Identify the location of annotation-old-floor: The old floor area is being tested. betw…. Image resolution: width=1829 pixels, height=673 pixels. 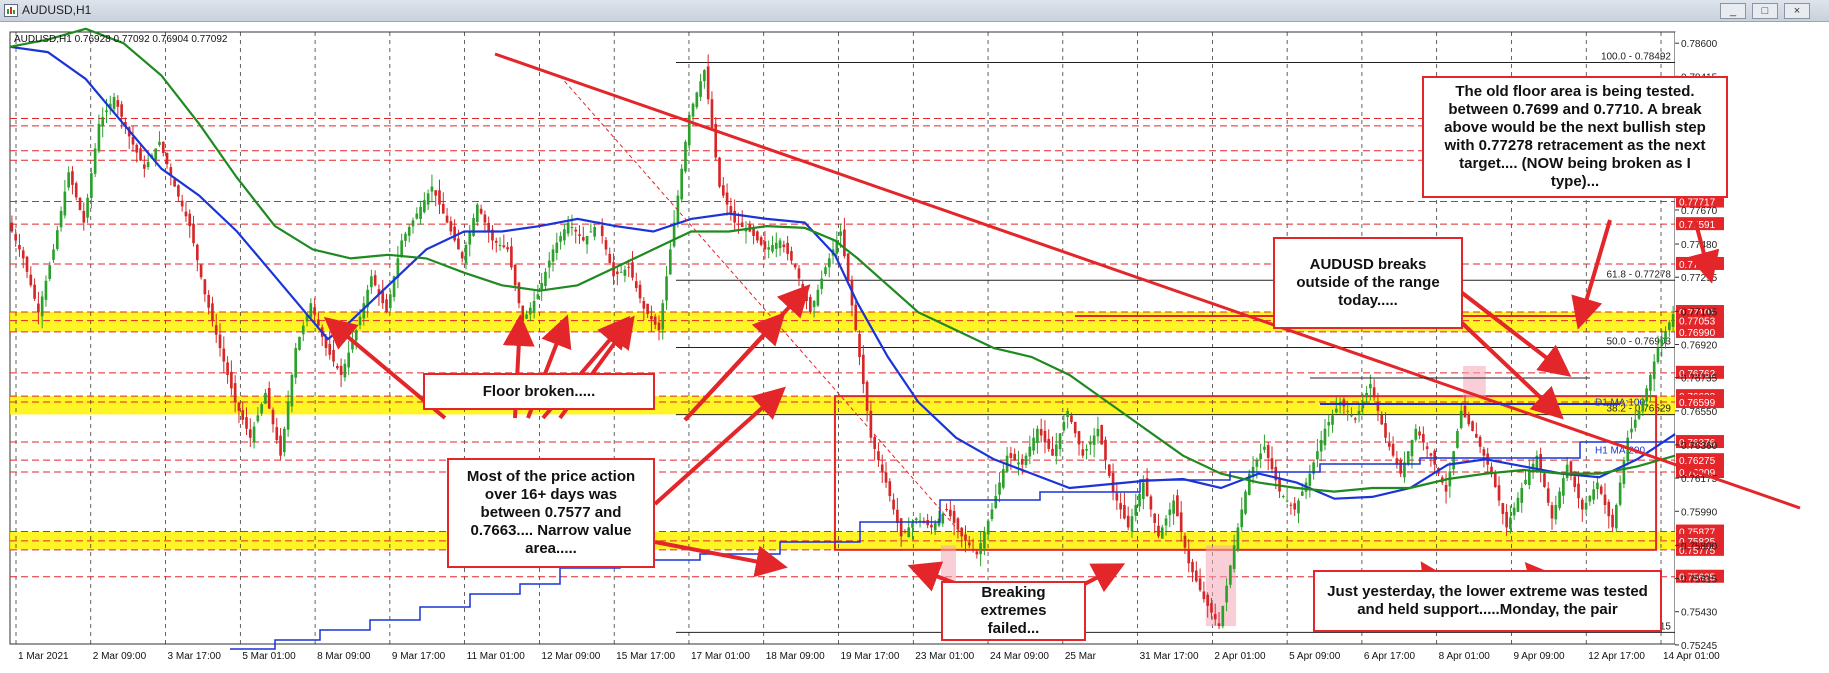
(1575, 137).